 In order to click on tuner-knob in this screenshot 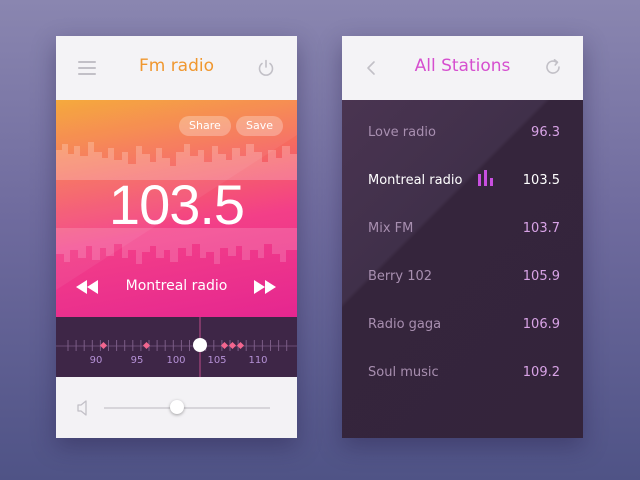, I will do `click(200, 345)`.